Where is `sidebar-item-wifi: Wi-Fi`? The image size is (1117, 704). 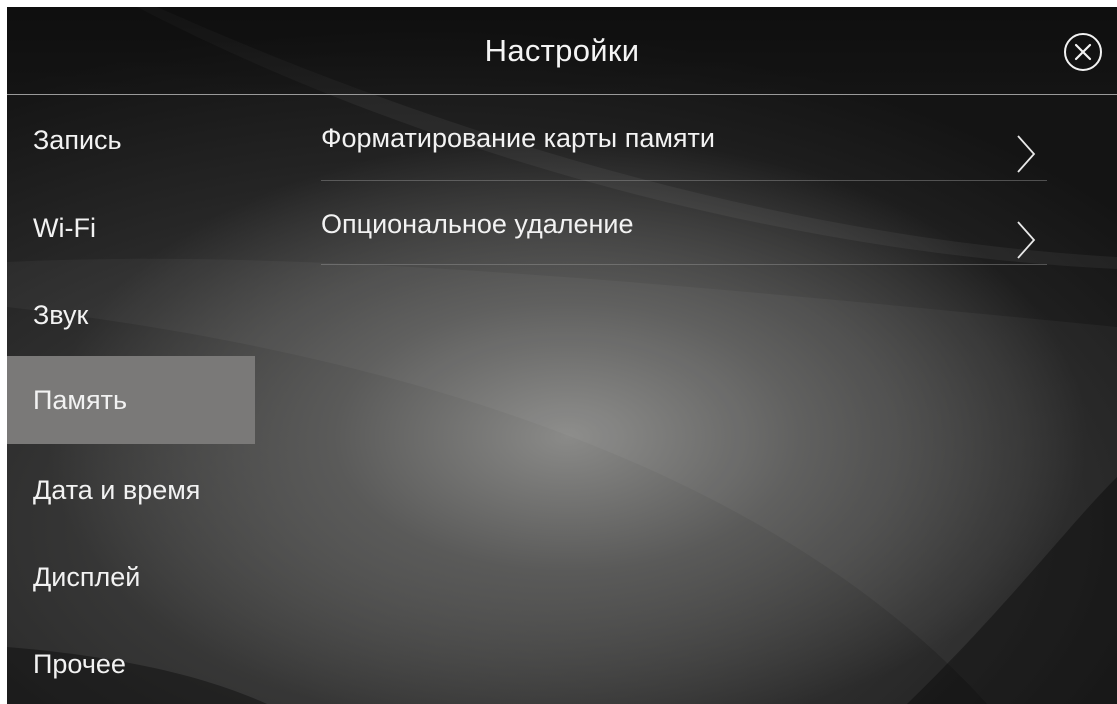
sidebar-item-wifi: Wi-Fi is located at coordinates (131, 228).